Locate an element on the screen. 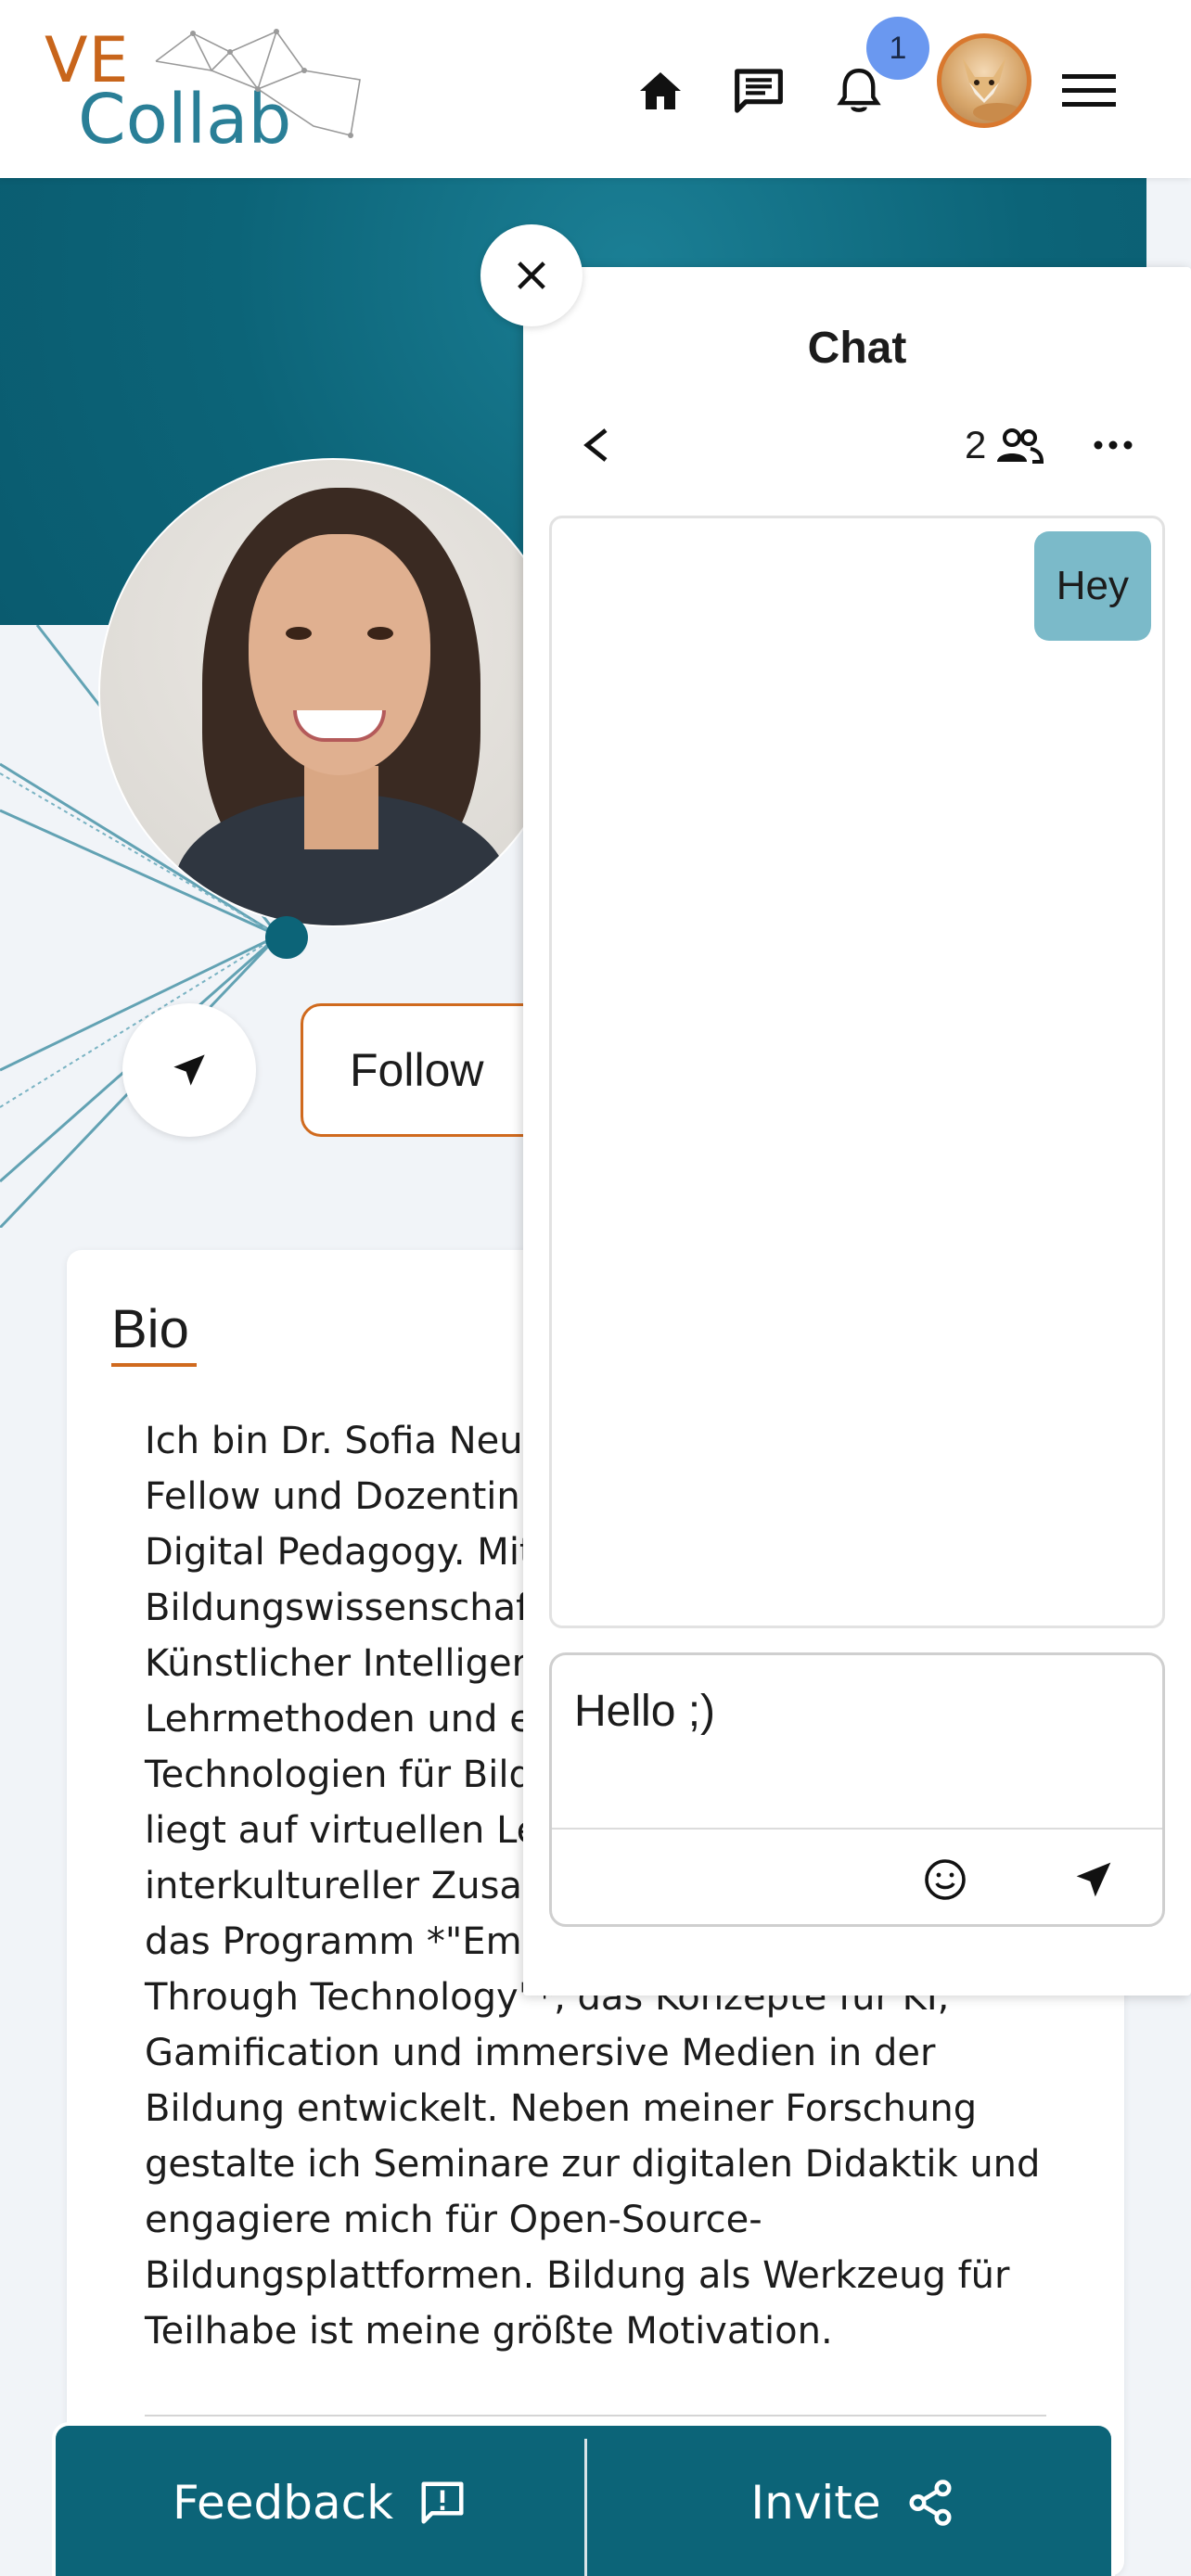 The image size is (1191, 2576). chat-more-button is located at coordinates (1113, 445).